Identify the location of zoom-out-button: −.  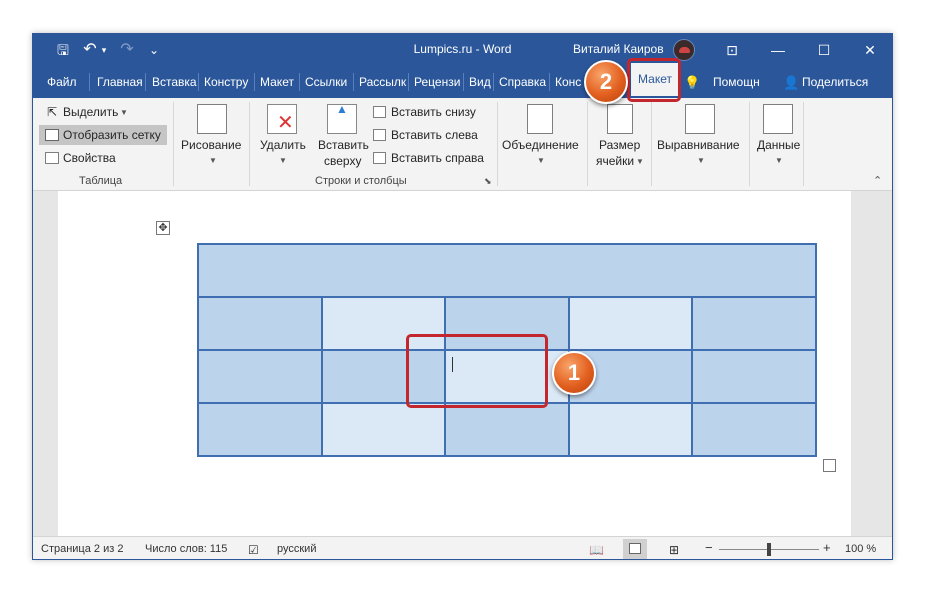
(709, 547).